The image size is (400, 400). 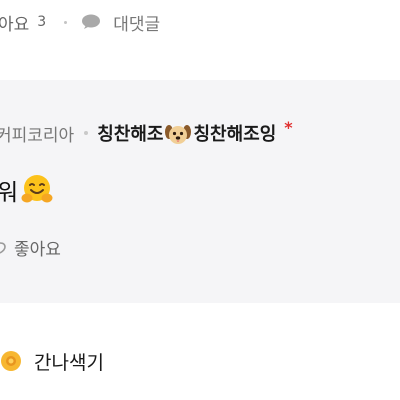 I want to click on like-button-label: 아요, so click(x=14, y=22).